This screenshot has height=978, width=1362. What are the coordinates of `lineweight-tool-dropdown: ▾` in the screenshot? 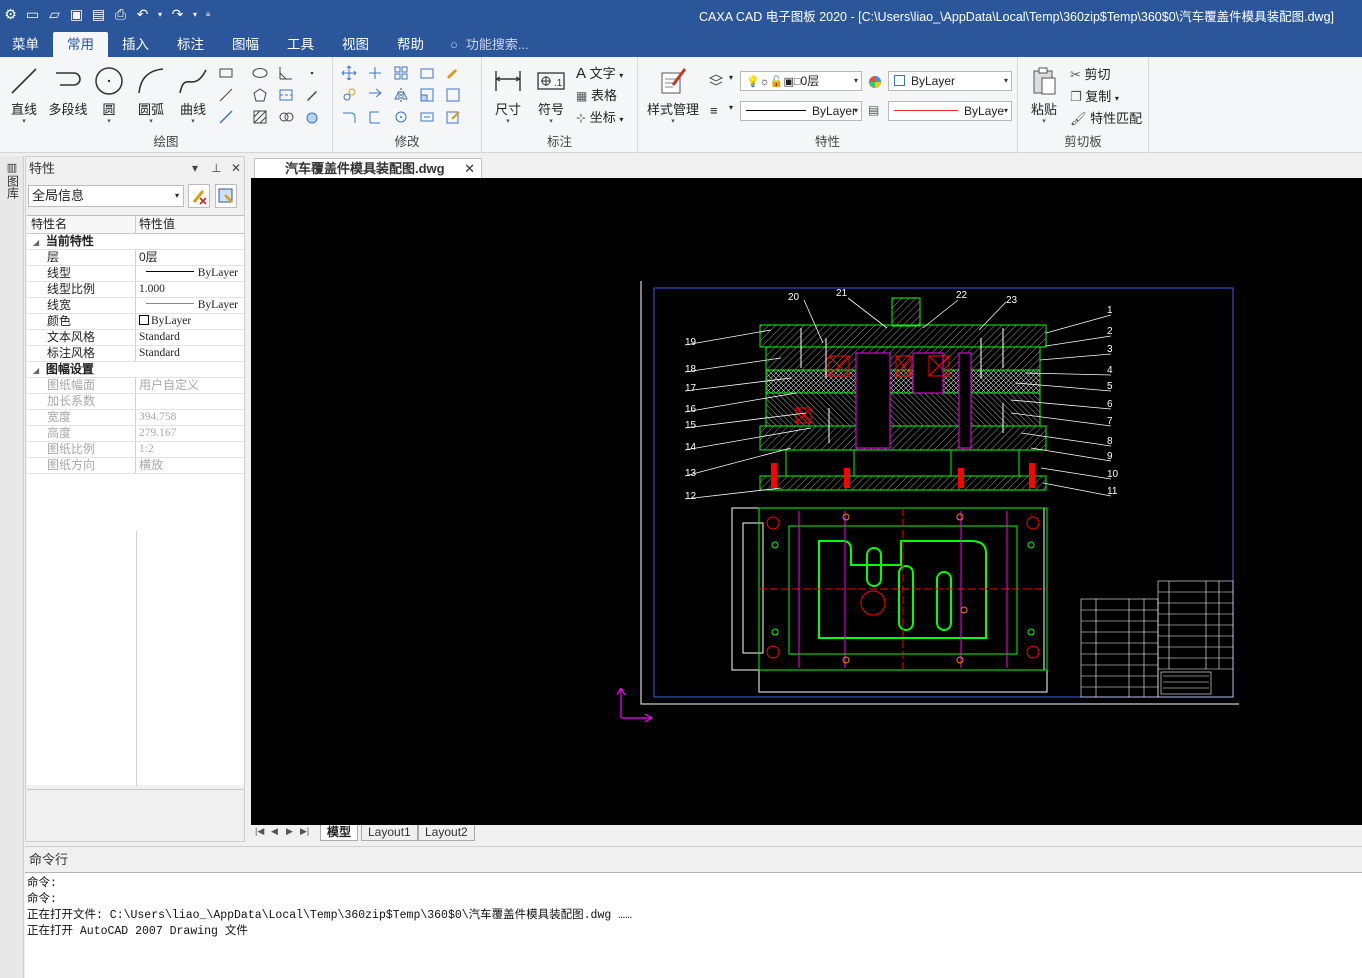 It's located at (731, 107).